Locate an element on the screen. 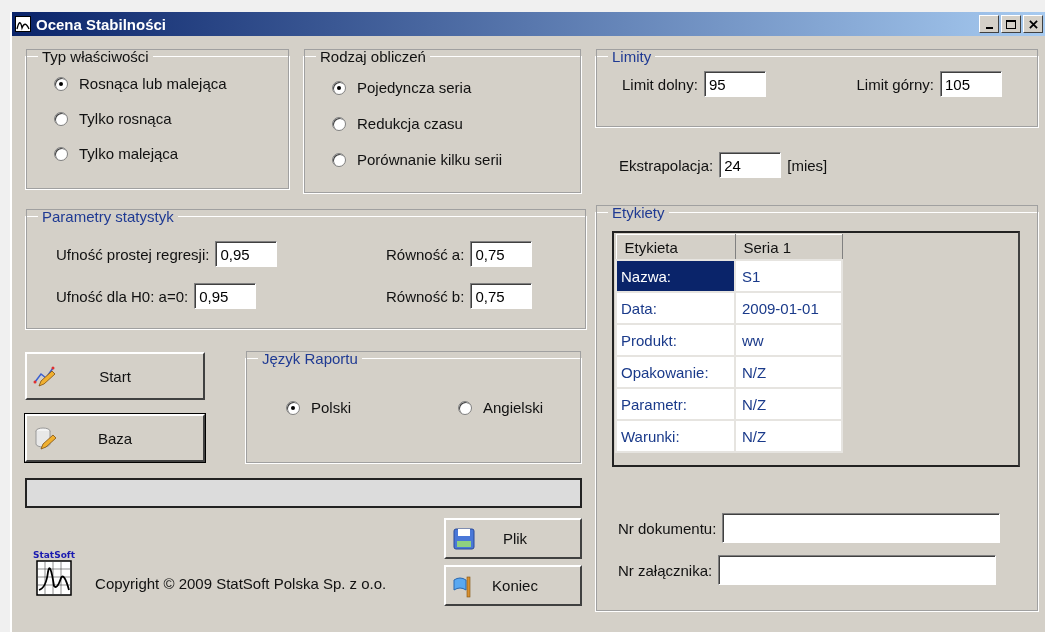  radio-label: Redukcja czasu is located at coordinates (410, 123).